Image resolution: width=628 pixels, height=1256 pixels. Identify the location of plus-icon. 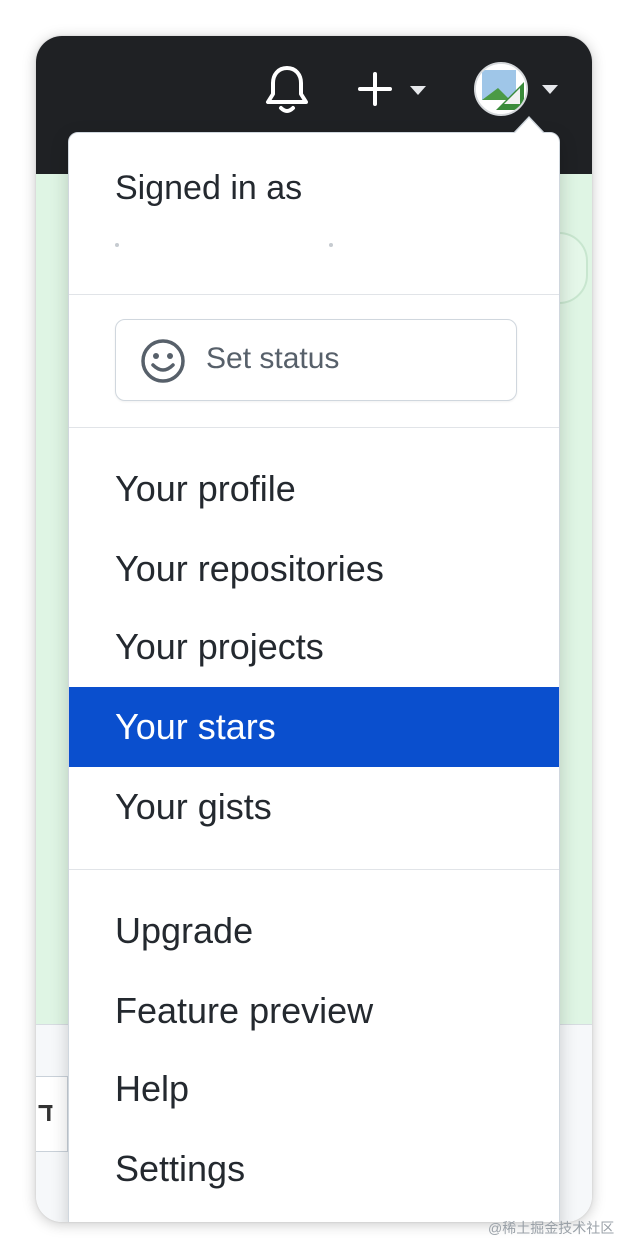
(375, 89).